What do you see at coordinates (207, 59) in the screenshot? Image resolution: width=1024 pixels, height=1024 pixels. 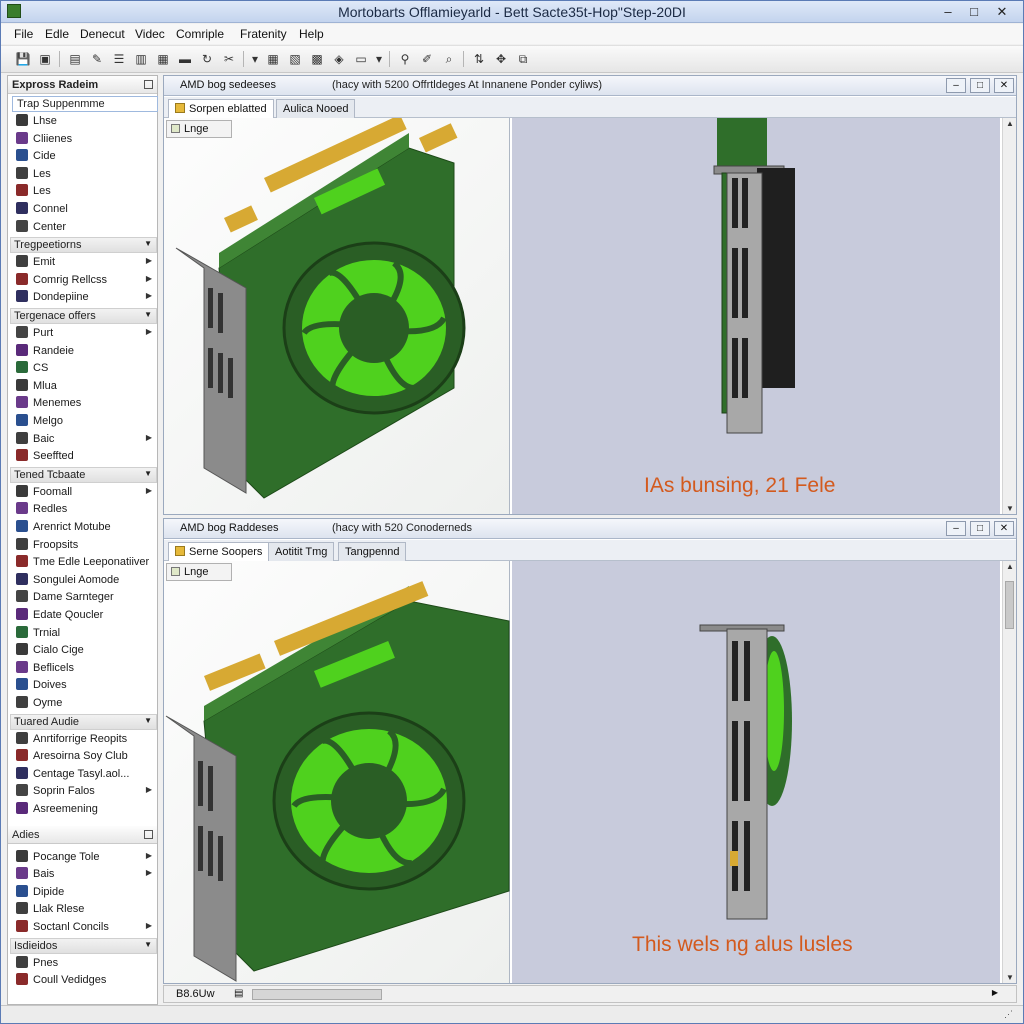 I see `refresh-icon: ↻` at bounding box center [207, 59].